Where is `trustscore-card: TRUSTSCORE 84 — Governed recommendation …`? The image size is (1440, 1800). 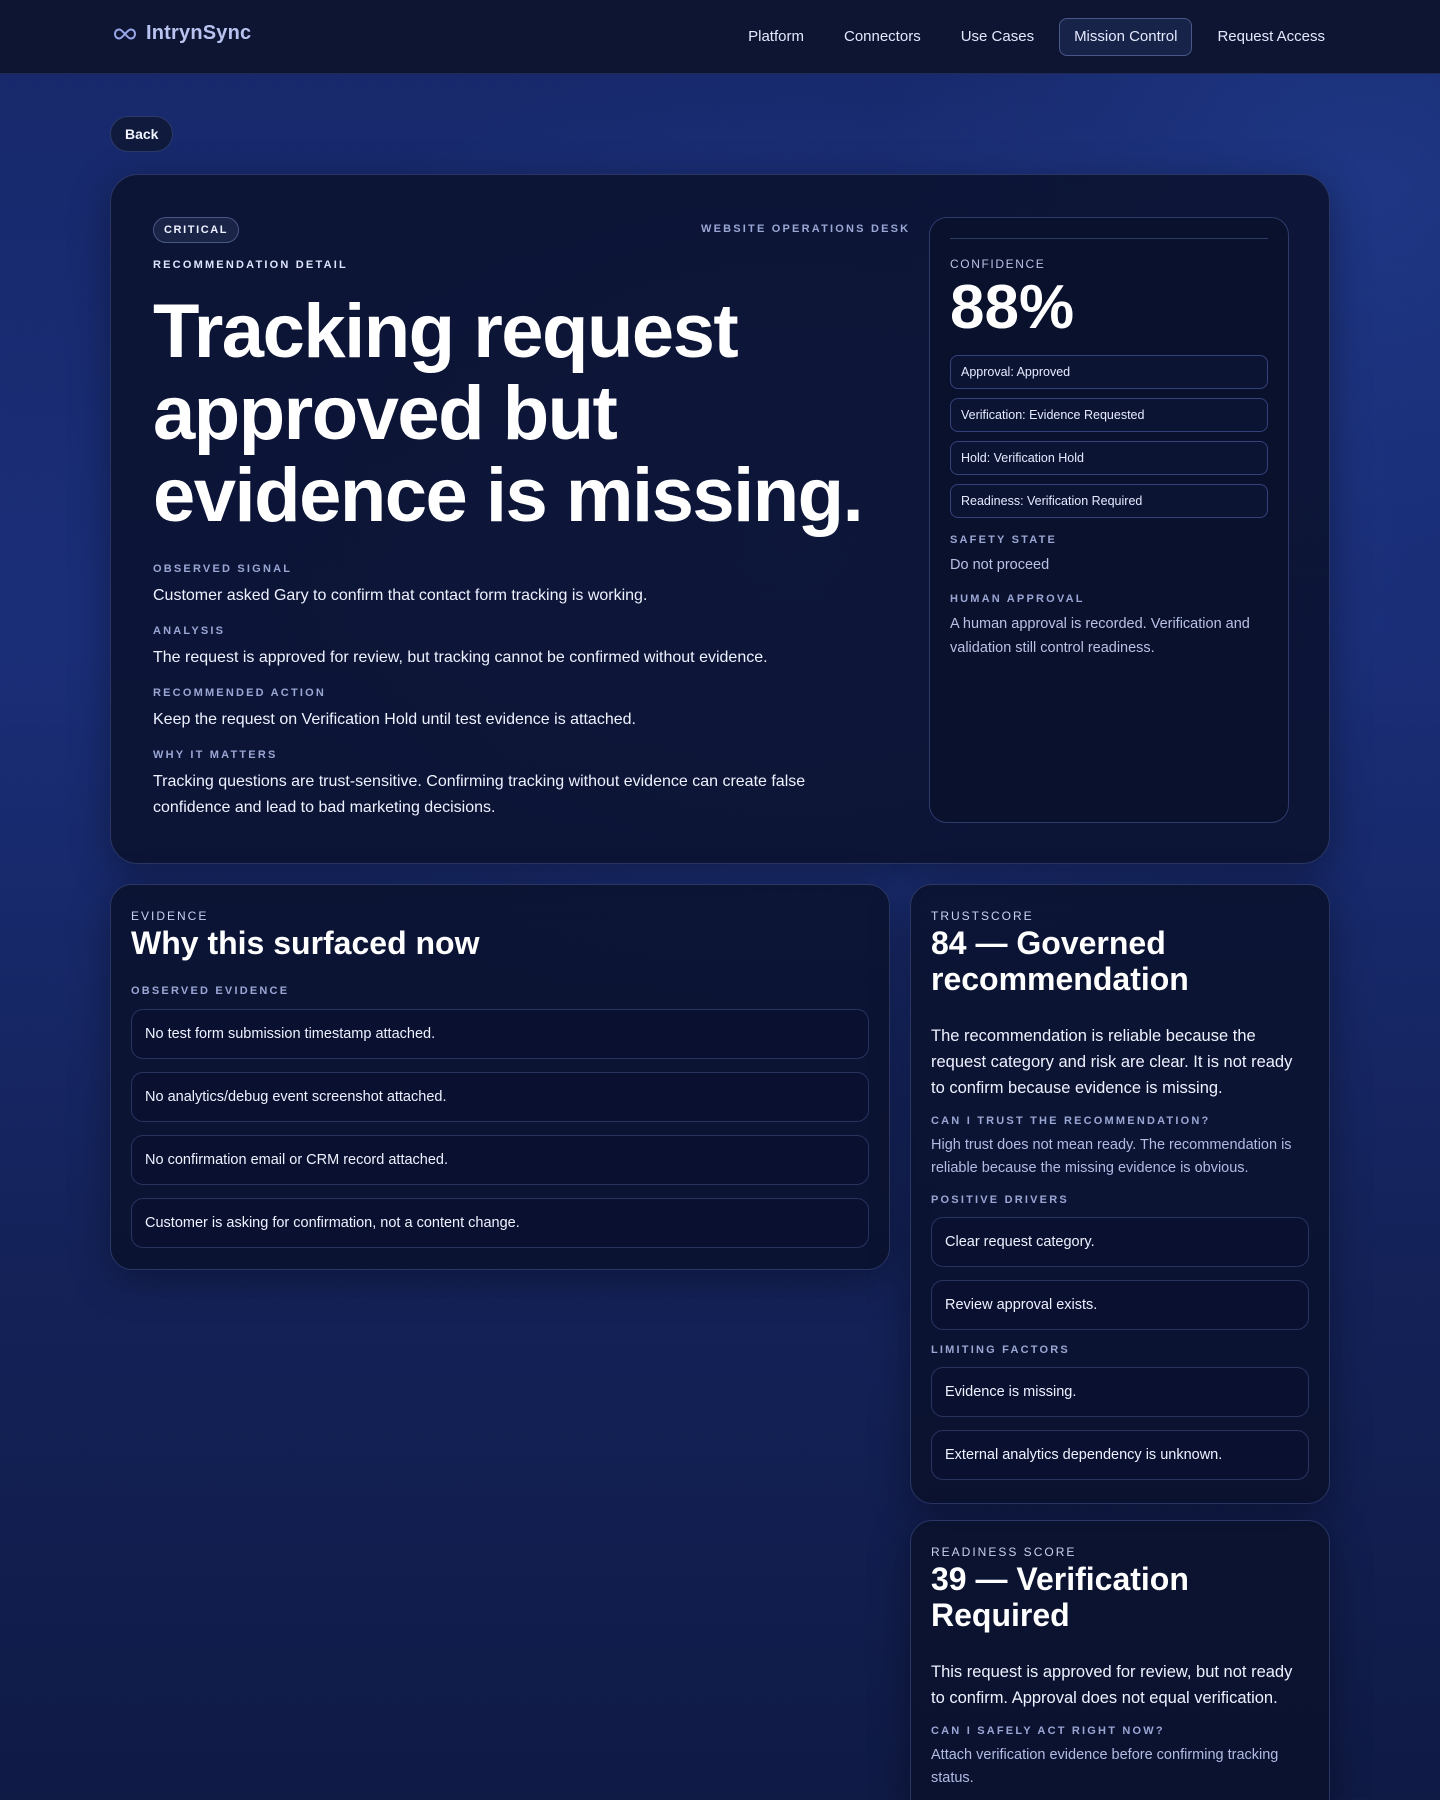
trustscore-card: TRUSTSCORE 84 — Governed recommendation … is located at coordinates (1120, 1194).